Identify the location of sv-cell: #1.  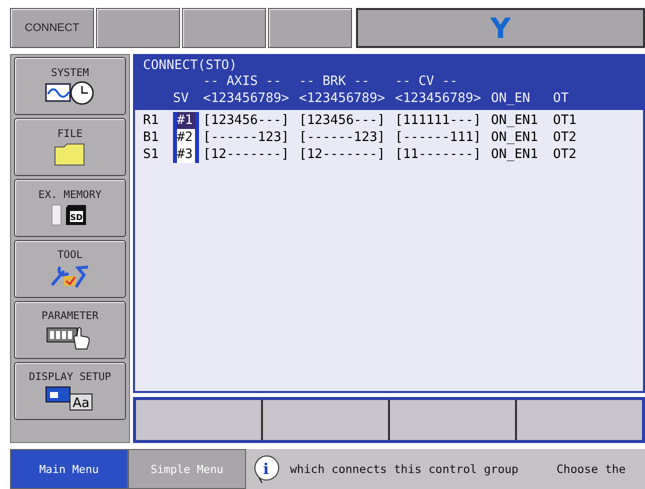
(186, 120).